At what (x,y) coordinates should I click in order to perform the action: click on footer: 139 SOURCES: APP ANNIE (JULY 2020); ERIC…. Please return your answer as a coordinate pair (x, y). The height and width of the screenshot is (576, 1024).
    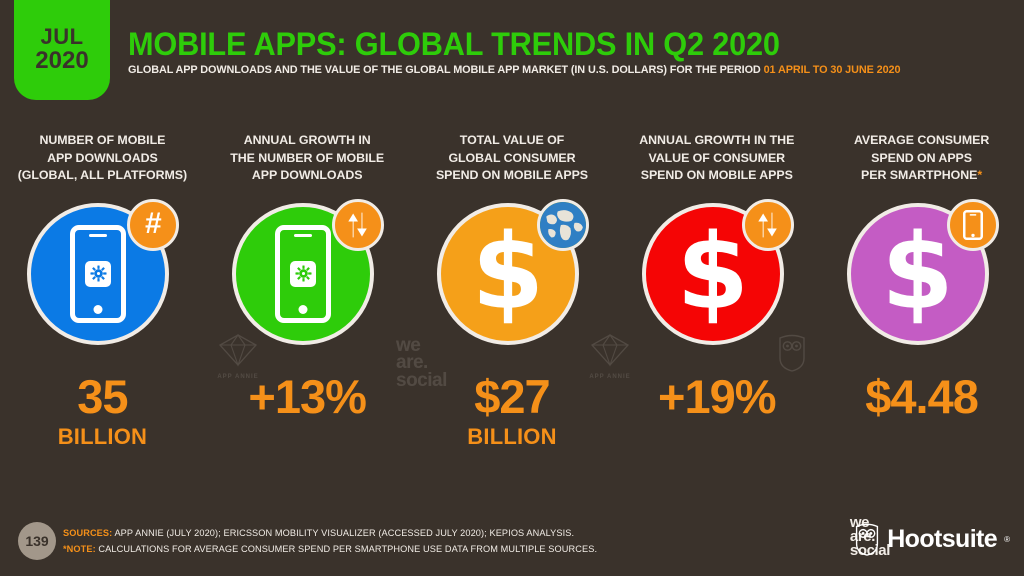
    Looking at the image, I should click on (512, 540).